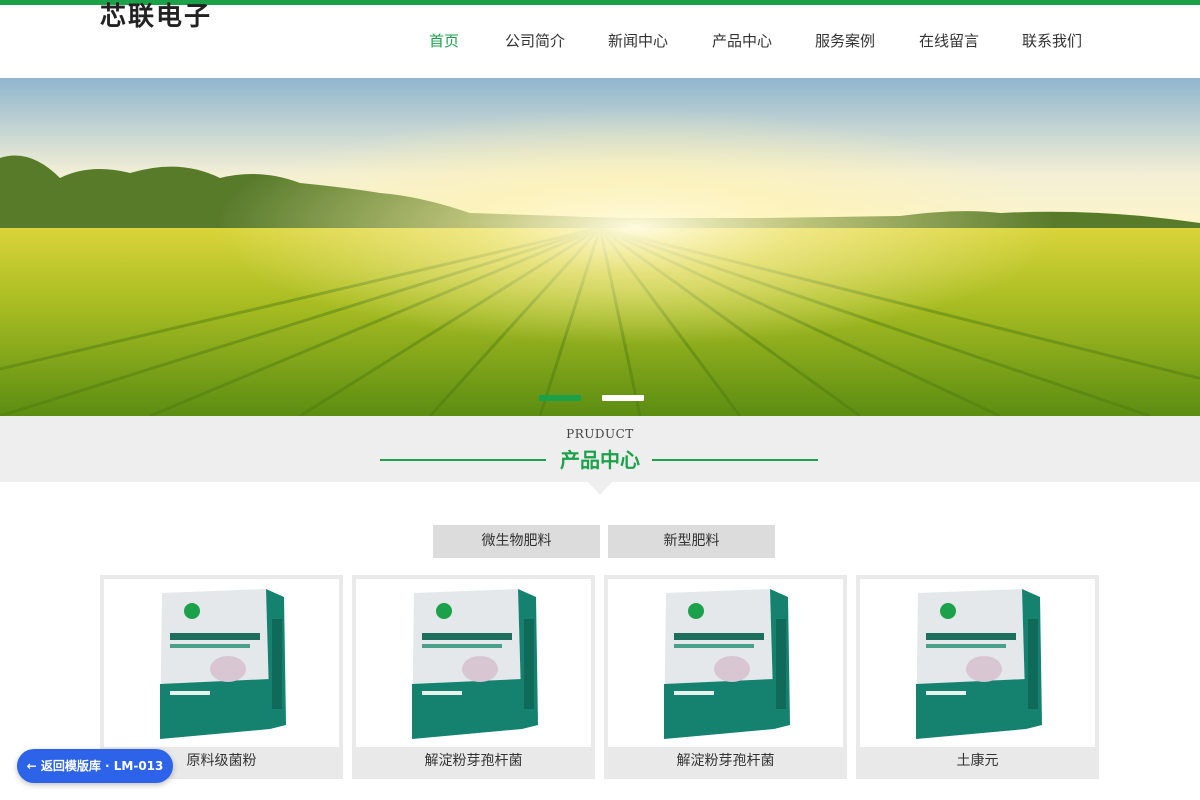 Image resolution: width=1200 pixels, height=800 pixels. I want to click on product-card: 土康元, so click(977, 677).